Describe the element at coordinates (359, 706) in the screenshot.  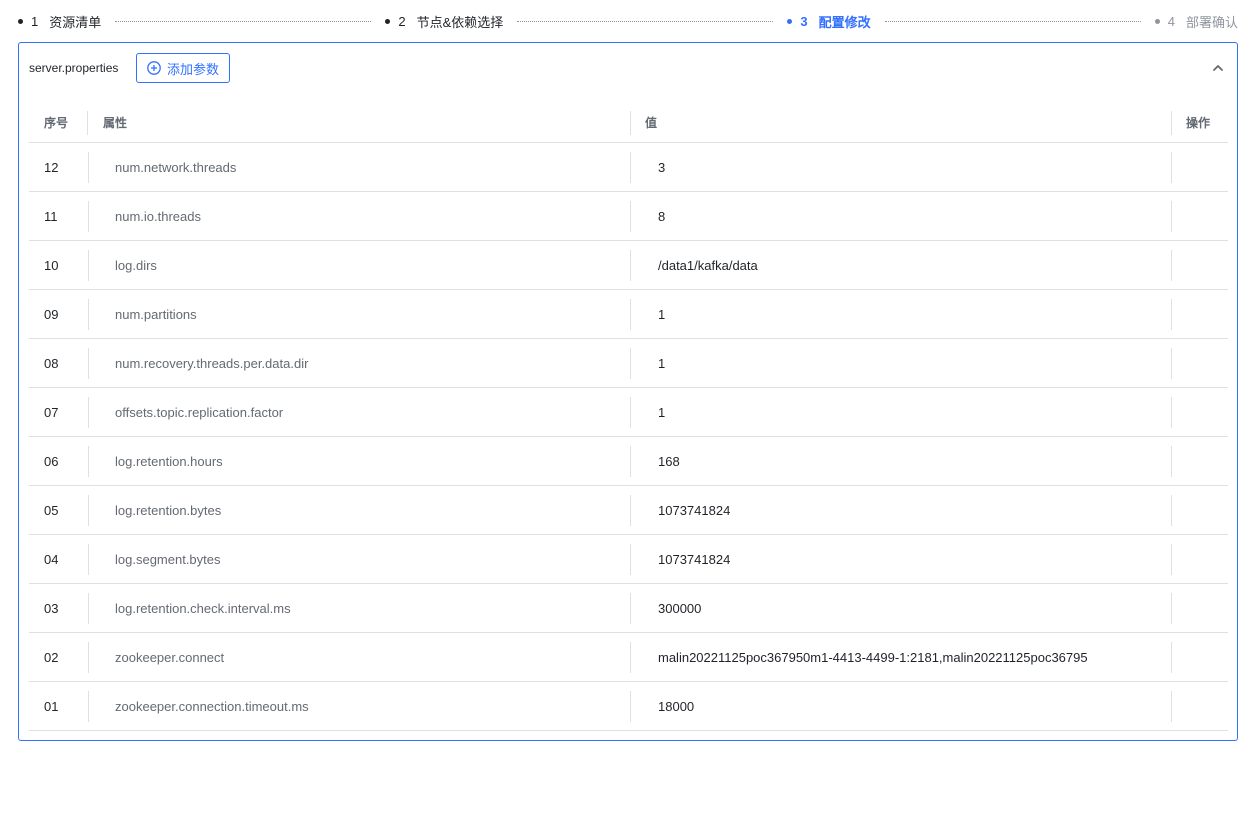
I see `cell-property: zookeeper.connection.timeout.ms` at that location.